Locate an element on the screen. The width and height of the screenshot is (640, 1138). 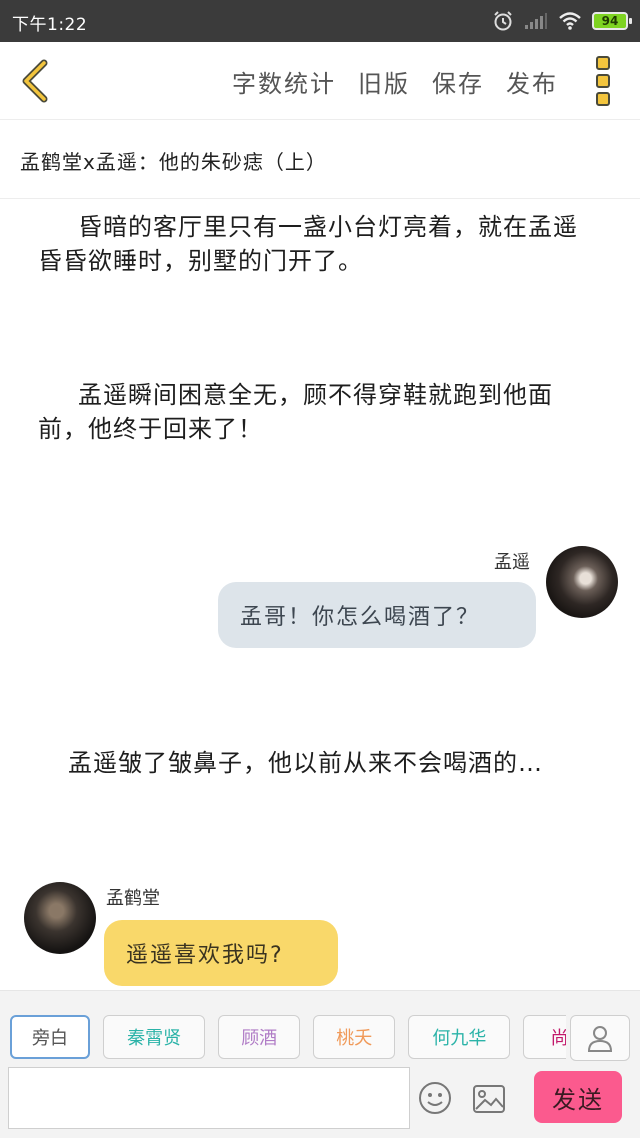
wifi-icon is located at coordinates (570, 21).